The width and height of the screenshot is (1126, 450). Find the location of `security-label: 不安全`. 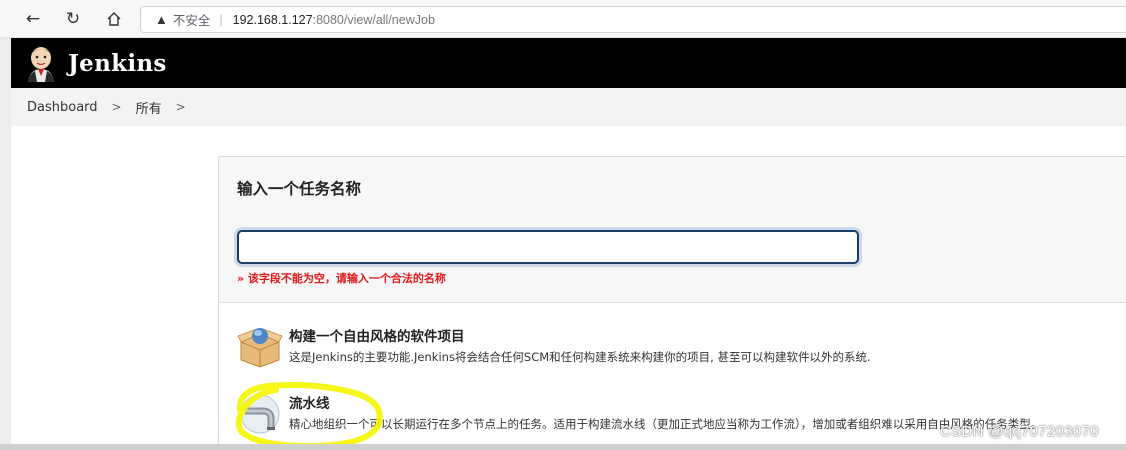

security-label: 不安全 is located at coordinates (191, 21).